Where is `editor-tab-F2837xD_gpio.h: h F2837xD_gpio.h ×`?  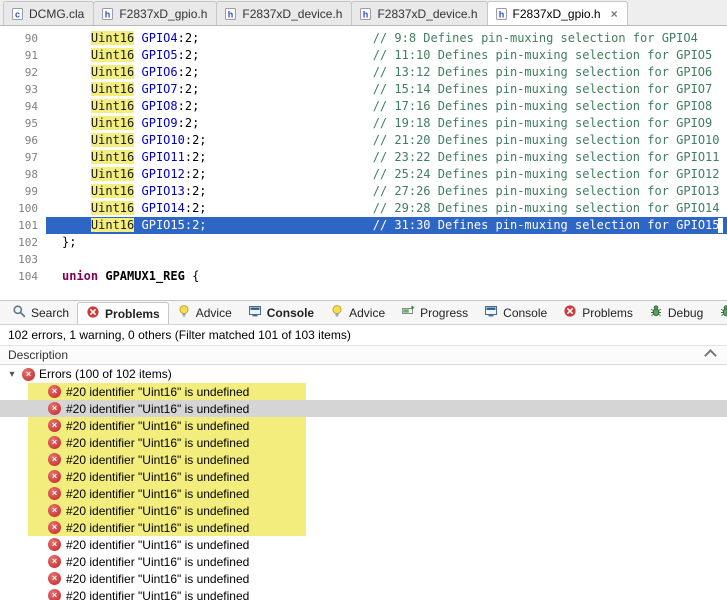
editor-tab-F2837xD_gpio.h: h F2837xD_gpio.h × is located at coordinates (557, 13).